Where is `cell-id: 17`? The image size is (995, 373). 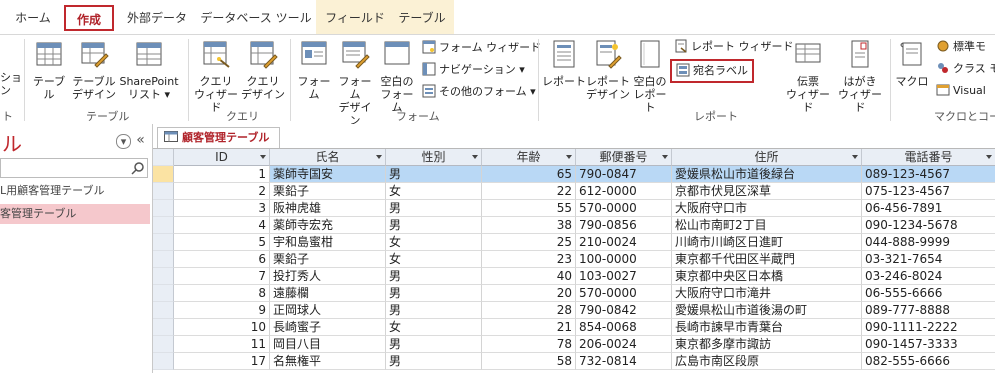
cell-id: 17 is located at coordinates (222, 361).